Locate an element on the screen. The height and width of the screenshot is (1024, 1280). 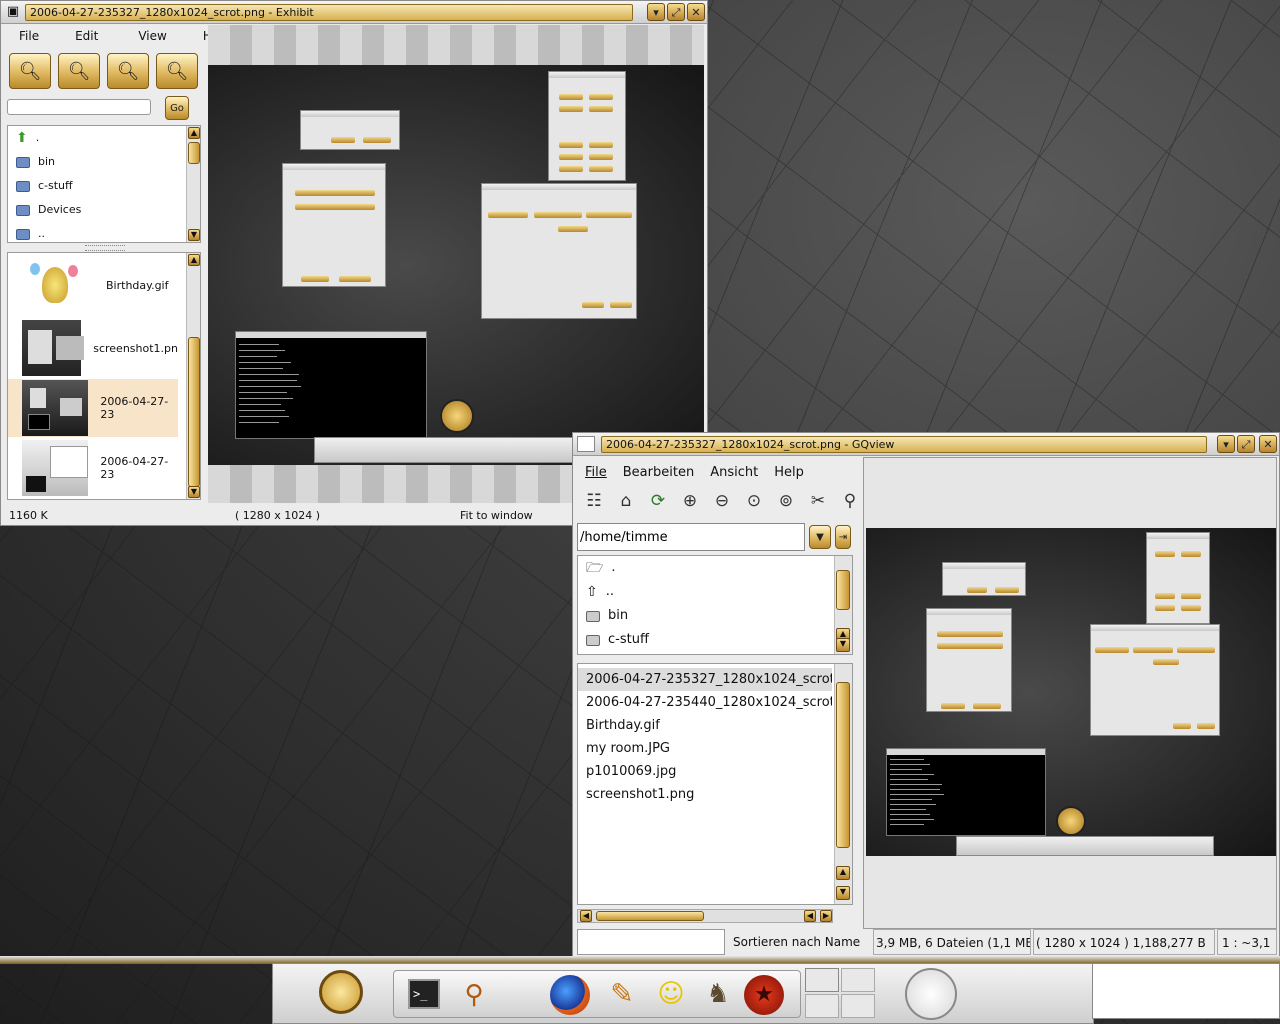
refresh-icon: ⟳ is located at coordinates (658, 504).